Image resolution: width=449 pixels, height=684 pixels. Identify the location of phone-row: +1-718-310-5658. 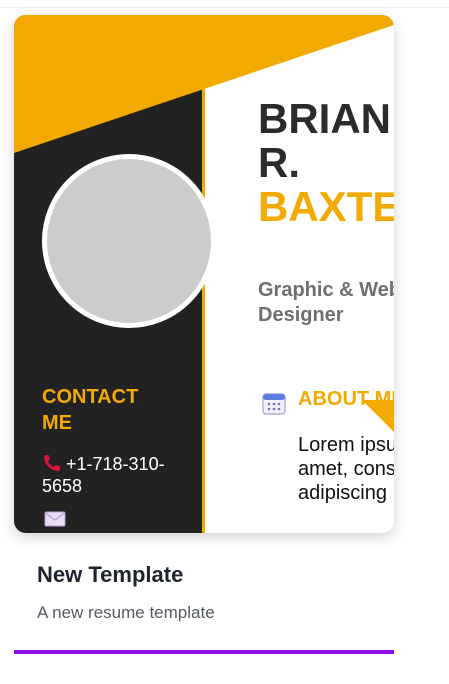
(112, 475).